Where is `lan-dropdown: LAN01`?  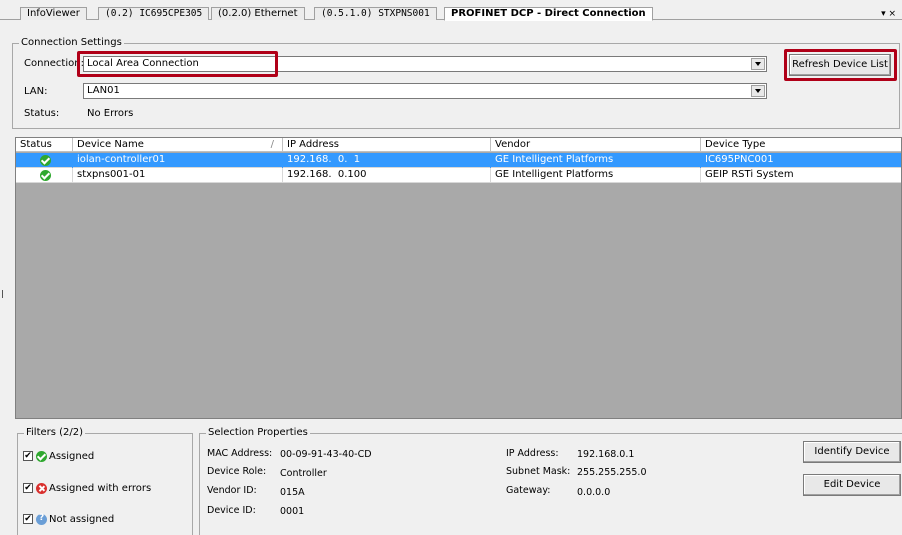
lan-dropdown: LAN01 is located at coordinates (425, 91).